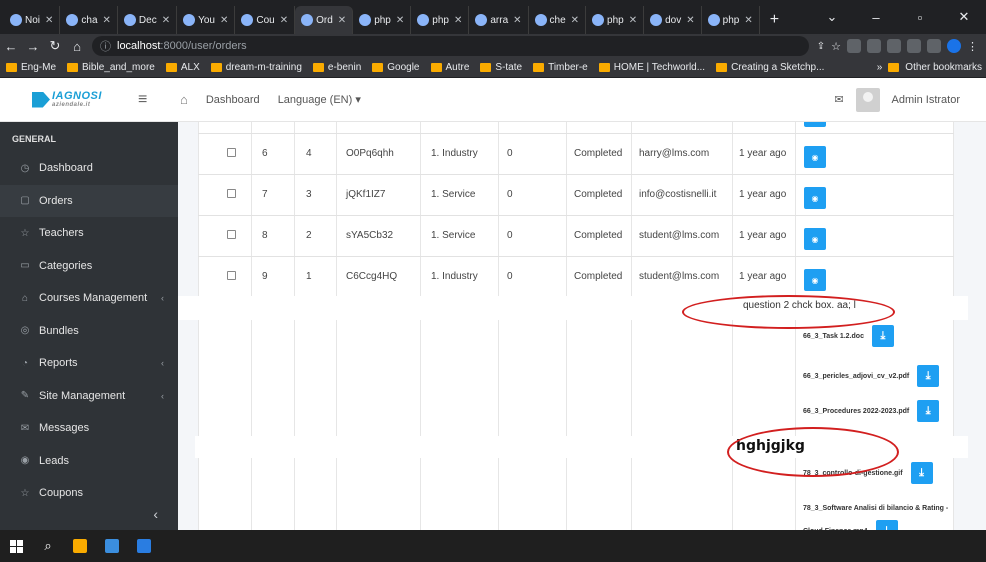 The height and width of the screenshot is (562, 986). I want to click on file-explorer-icon, so click(80, 546).